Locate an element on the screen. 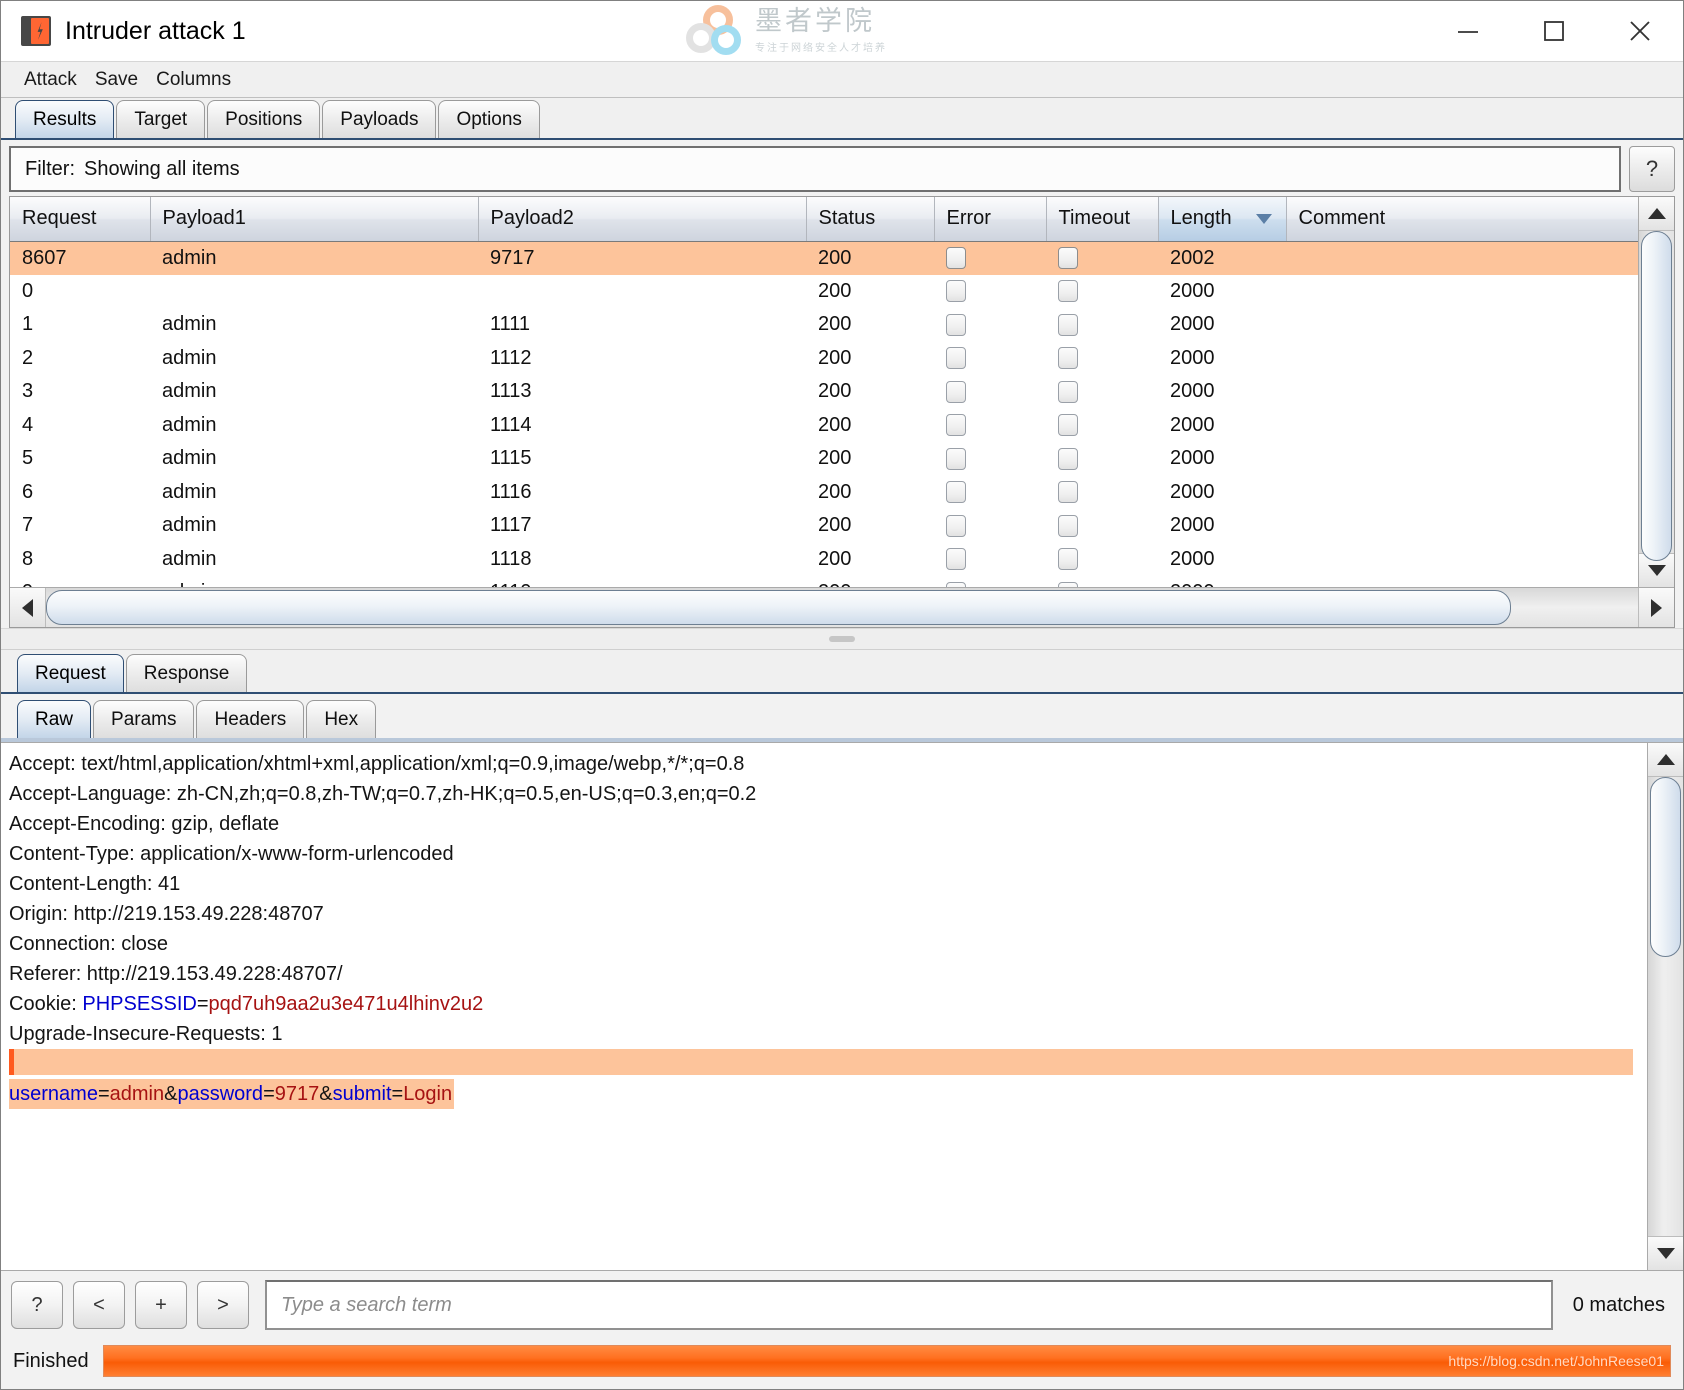  search-input: Type a search term is located at coordinates (909, 1305).